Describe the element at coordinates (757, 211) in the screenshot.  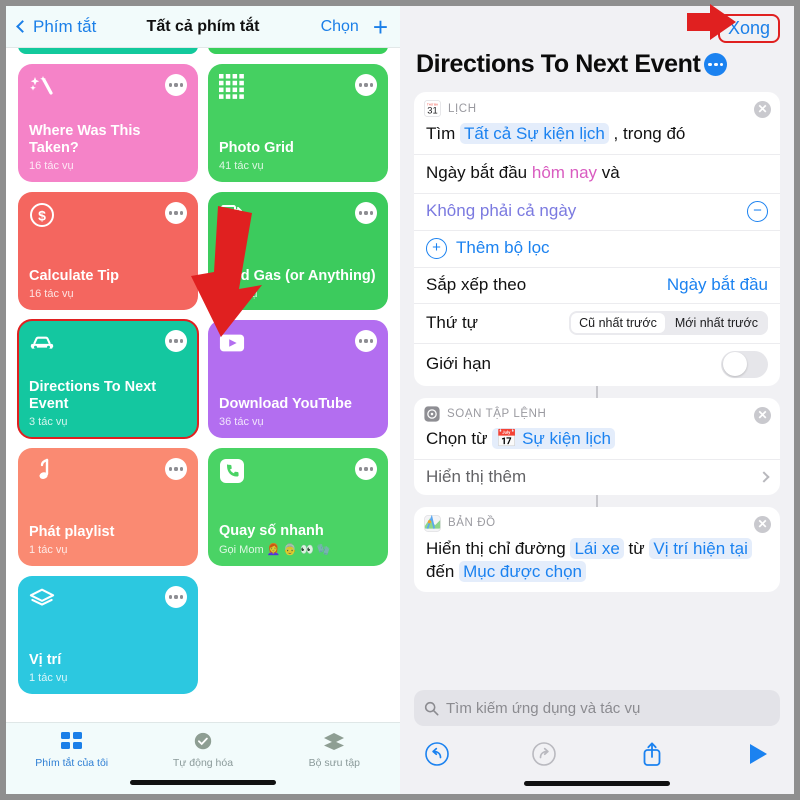
I see `minus-circle-icon: −` at that location.